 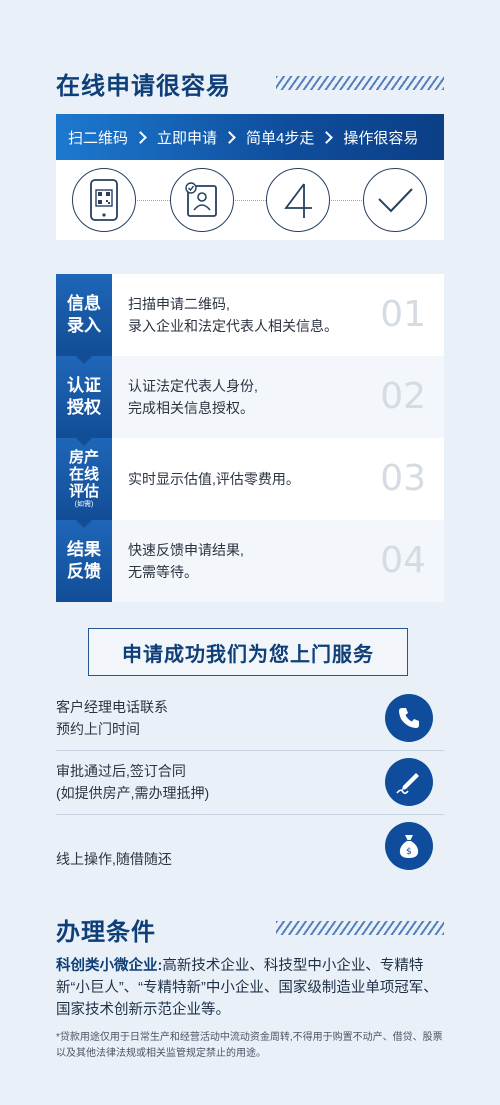 I want to click on pen-sign-icon, so click(x=409, y=782).